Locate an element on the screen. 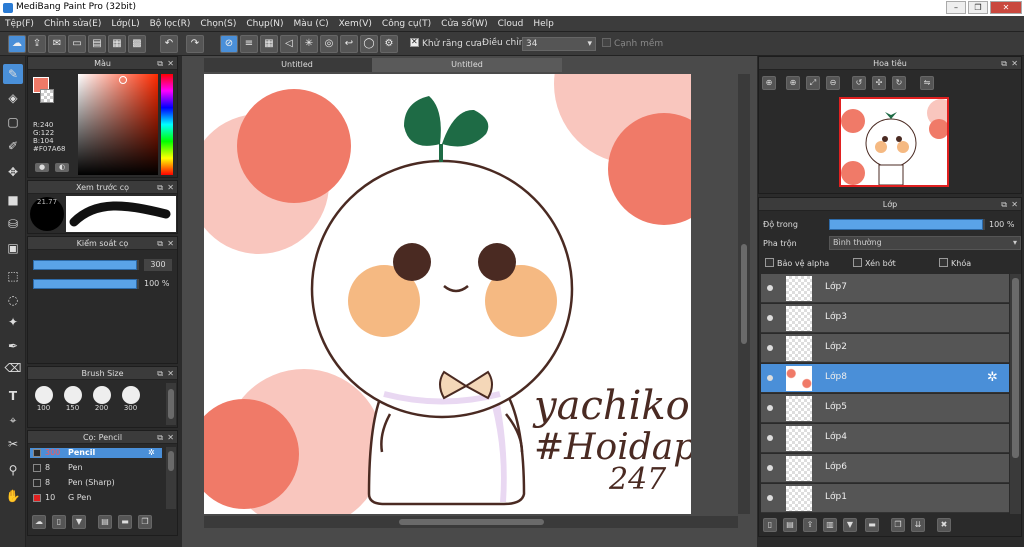  move-tool-icon: ✥ is located at coordinates (13, 172).